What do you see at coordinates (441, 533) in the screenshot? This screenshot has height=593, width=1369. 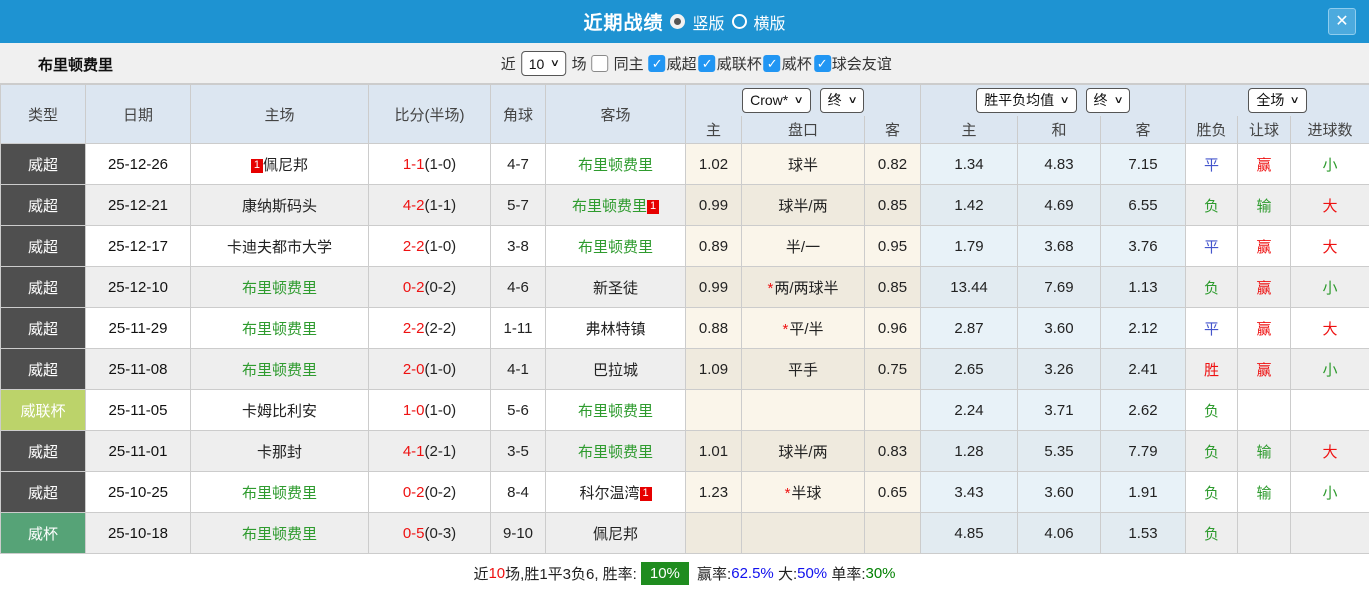 I see `halftime-score: (0-3)` at bounding box center [441, 533].